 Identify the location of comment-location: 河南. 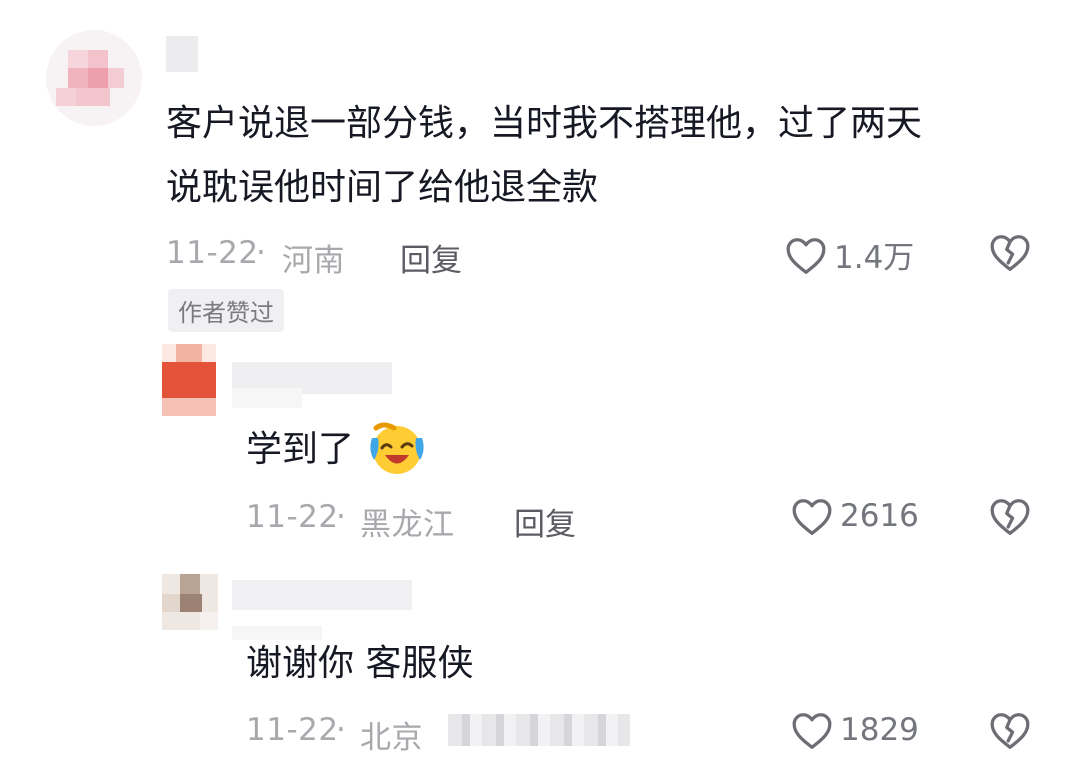
(313, 261).